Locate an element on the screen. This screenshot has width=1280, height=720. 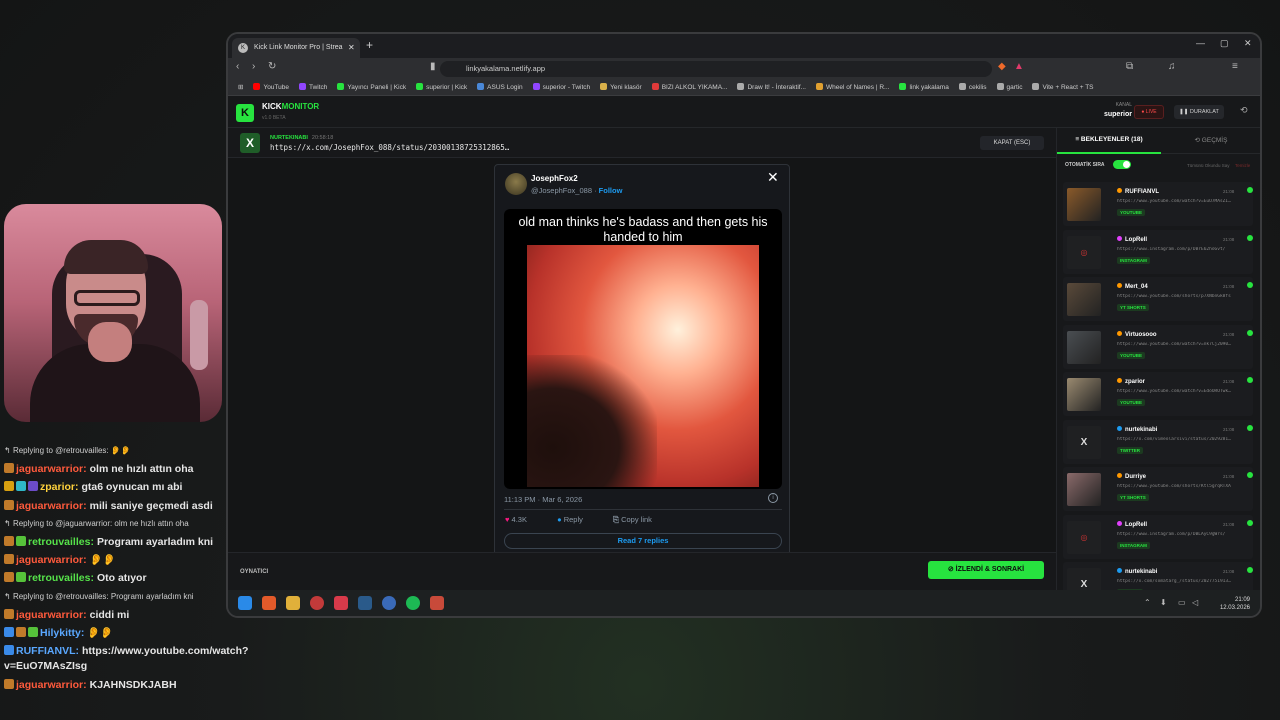
tab-history: ⟲ GEÇMİŞ is located at coordinates (1210, 141).